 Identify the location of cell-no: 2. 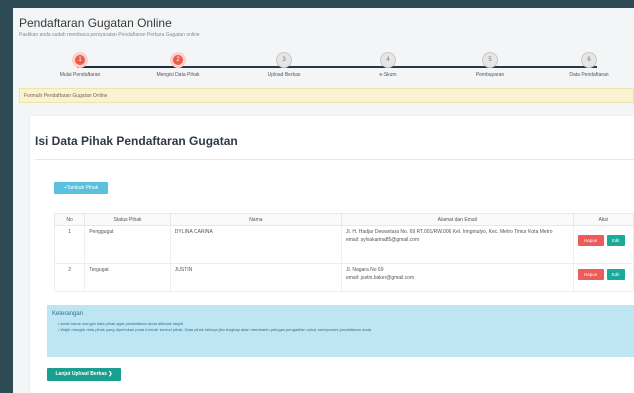
(69, 277).